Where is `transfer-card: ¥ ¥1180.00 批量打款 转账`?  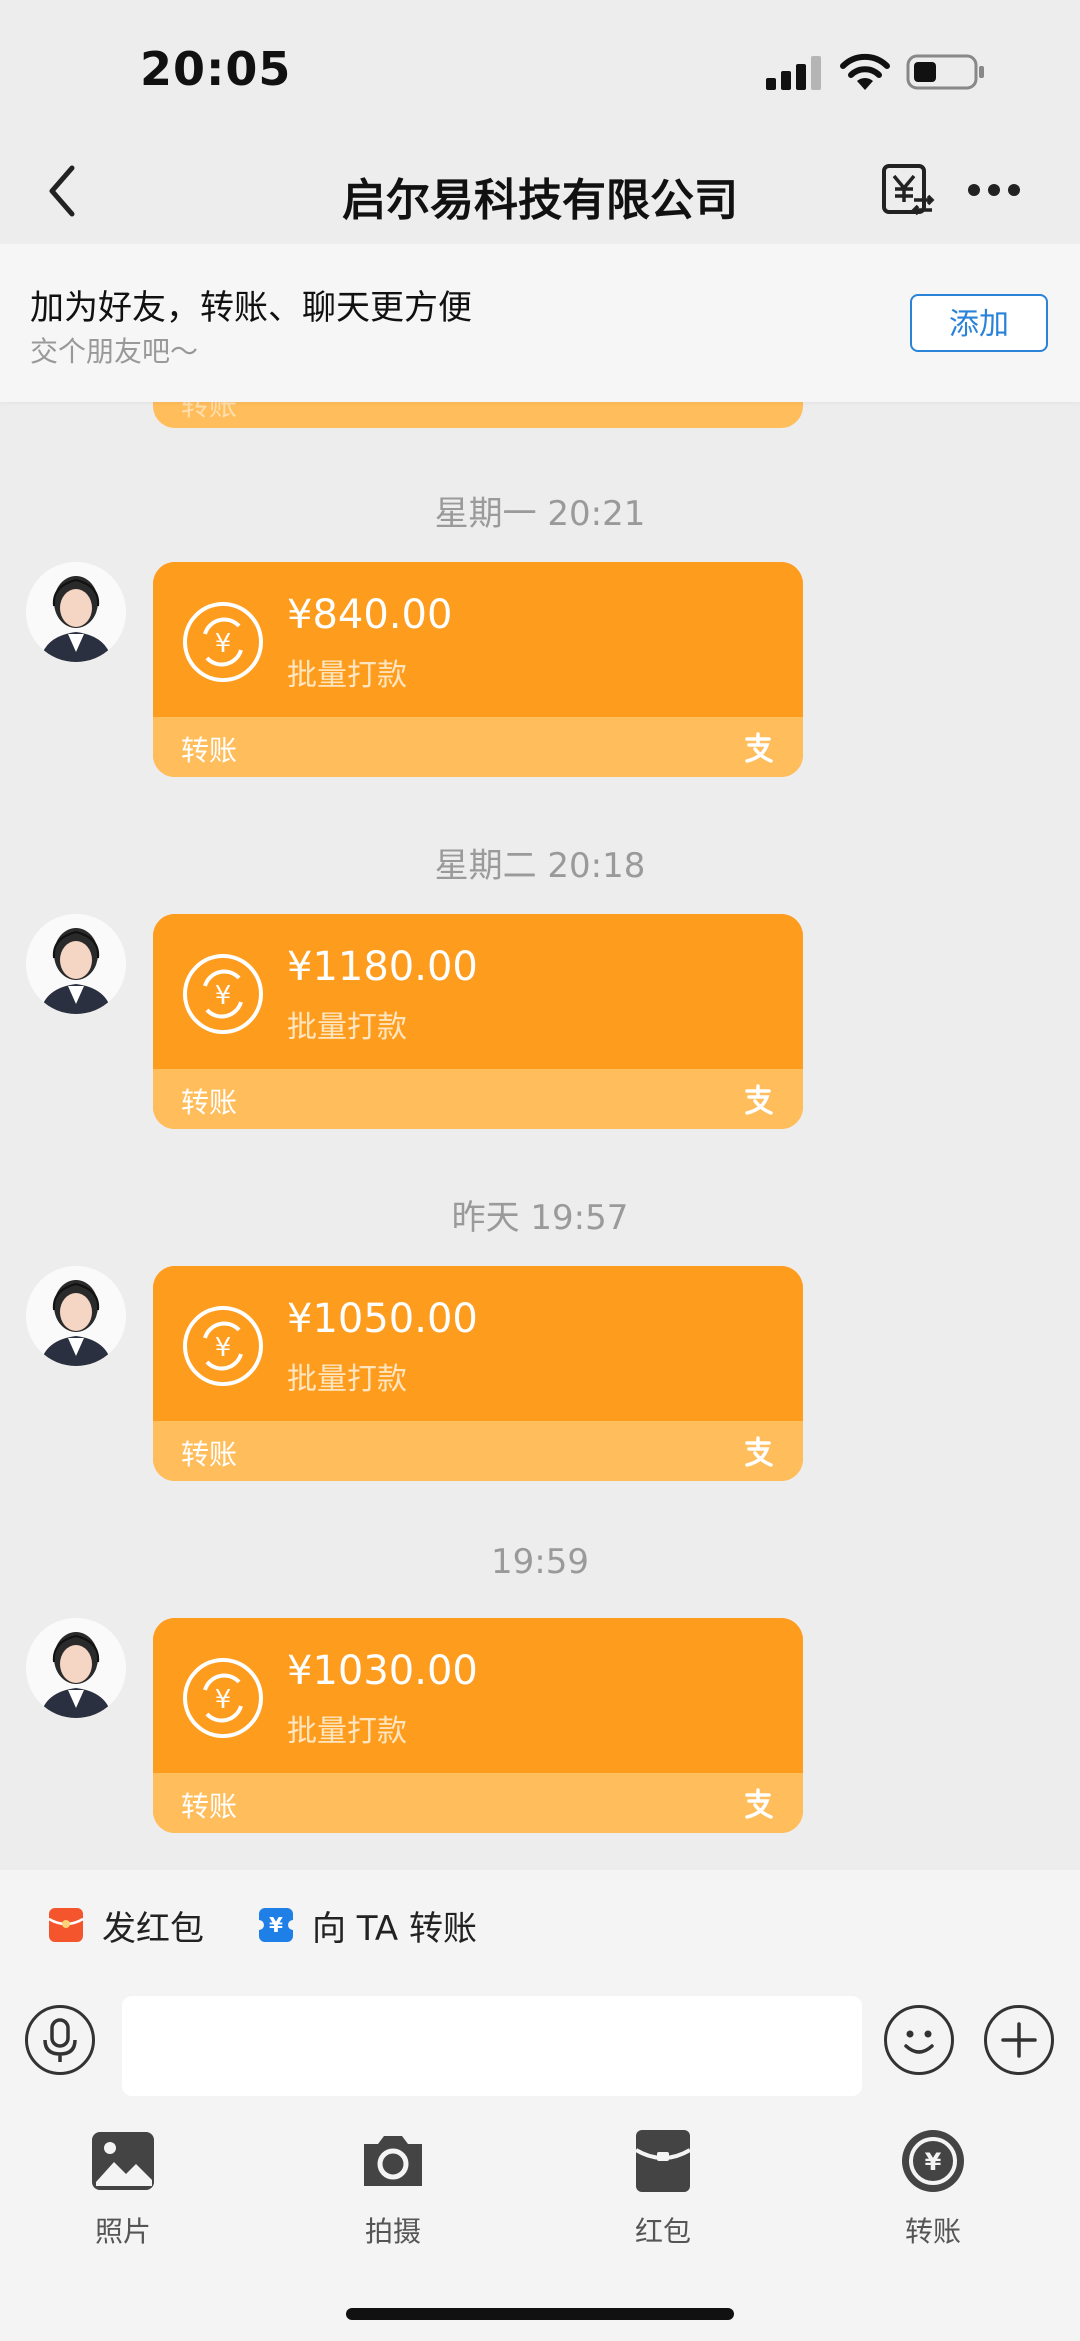 transfer-card: ¥ ¥1180.00 批量打款 转账 is located at coordinates (478, 1021).